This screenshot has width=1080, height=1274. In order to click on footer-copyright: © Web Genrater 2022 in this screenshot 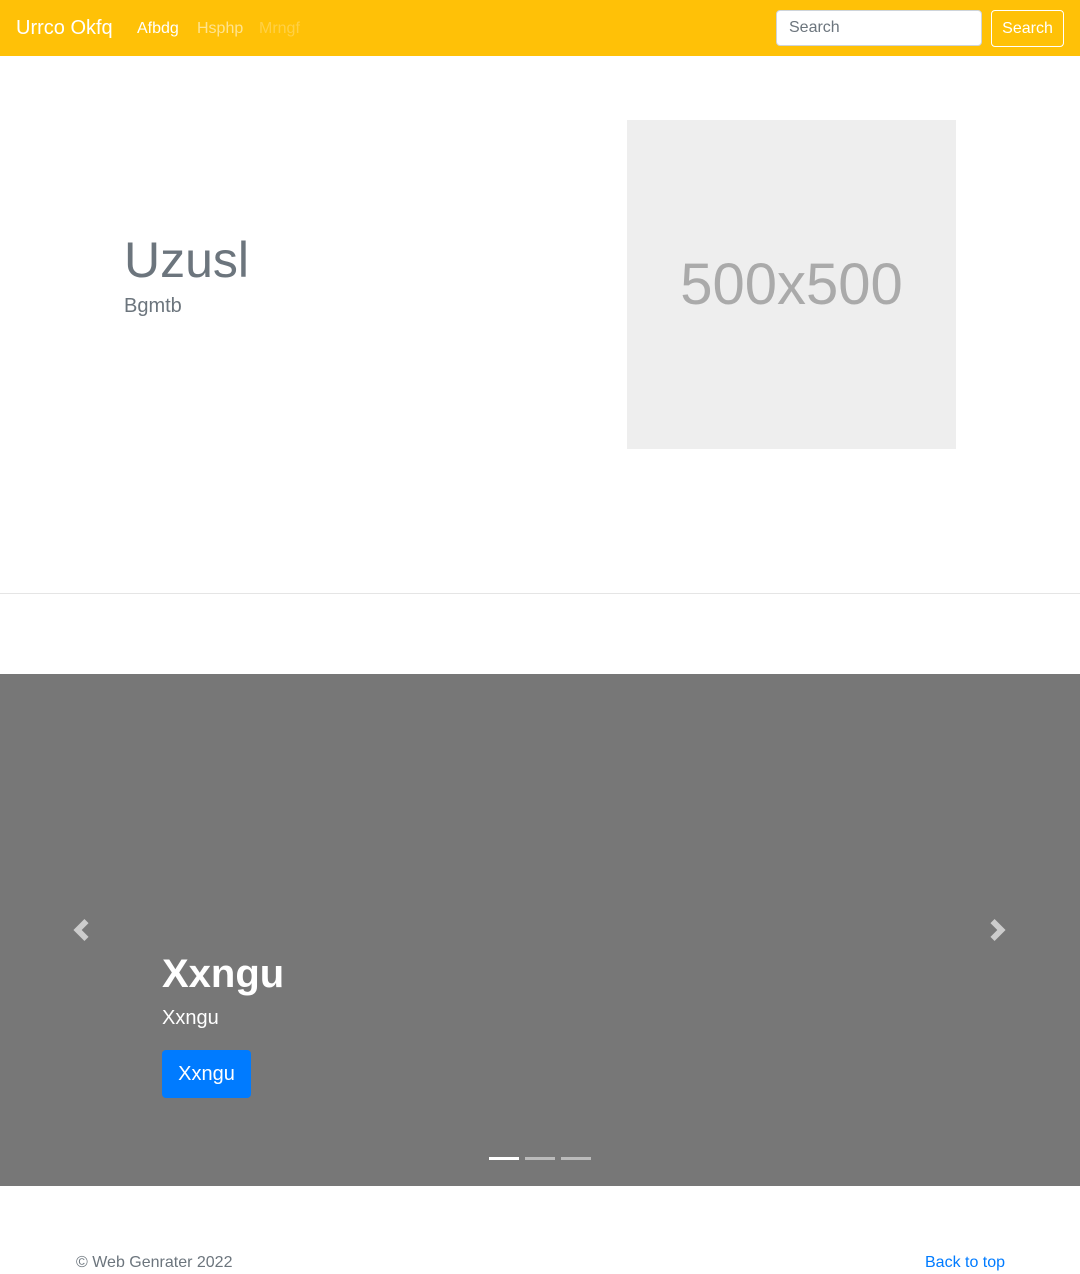, I will do `click(154, 1262)`.